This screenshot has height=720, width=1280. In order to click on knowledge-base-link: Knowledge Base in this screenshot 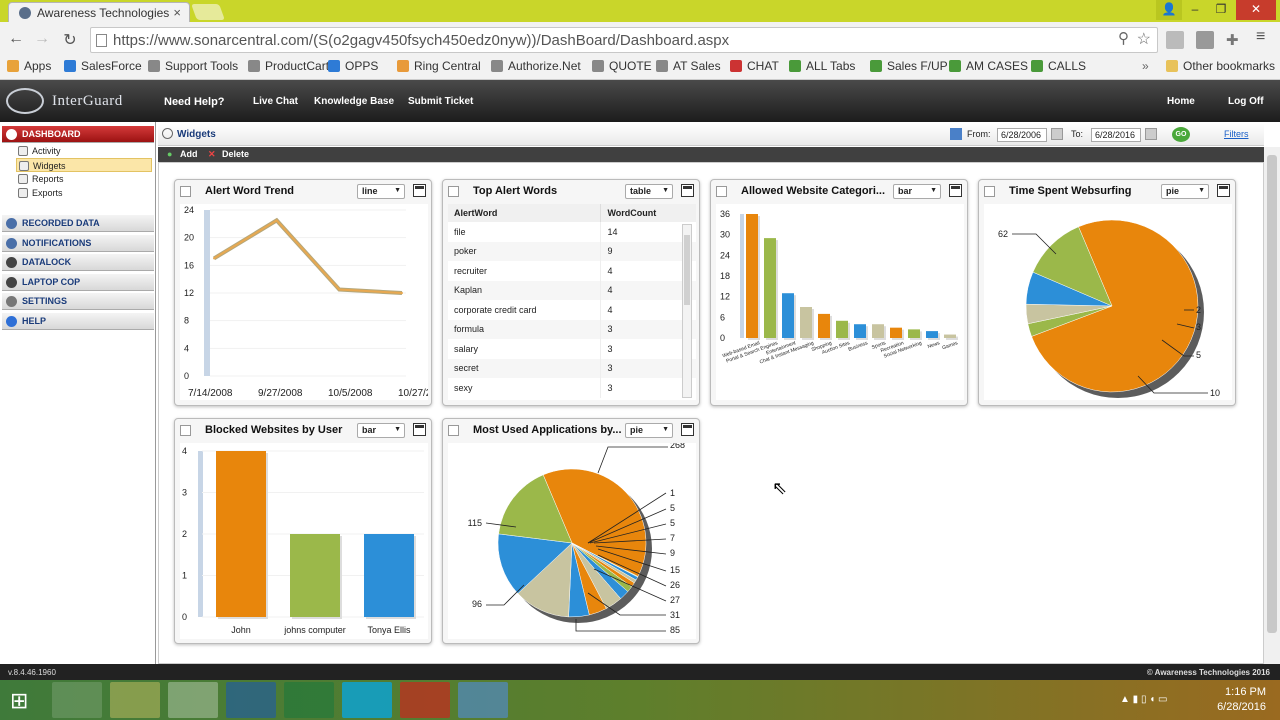, I will do `click(354, 101)`.